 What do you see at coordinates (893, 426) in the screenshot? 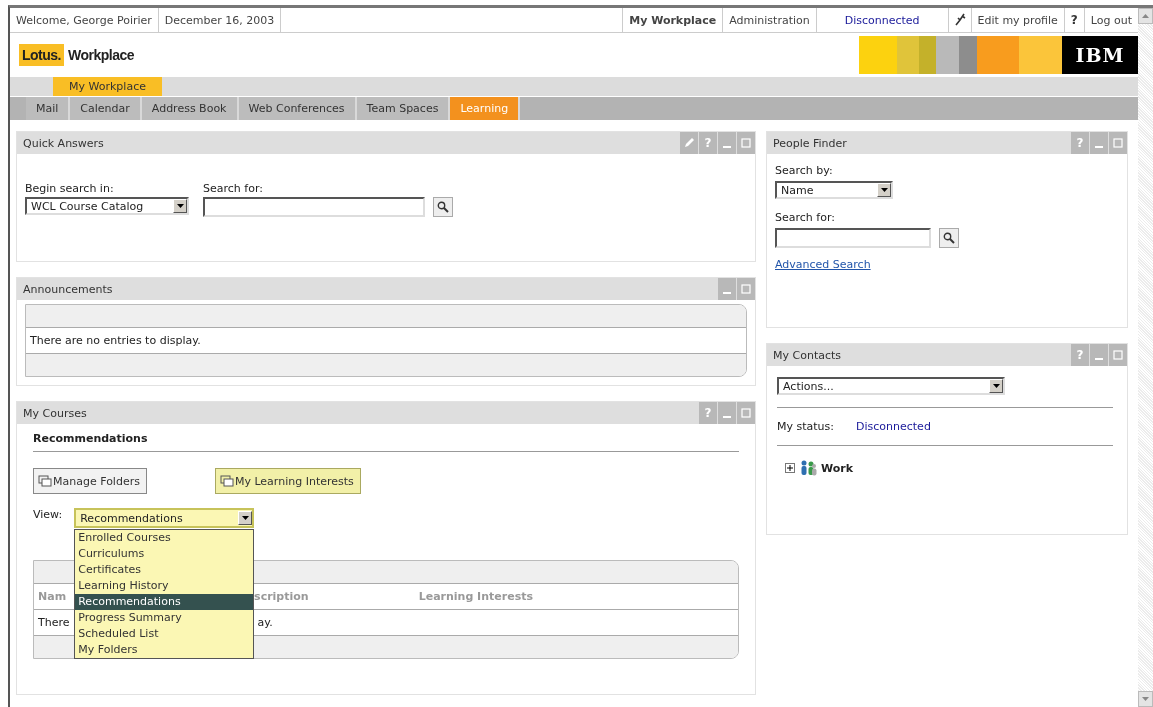
I see `status-value: Disconnected` at bounding box center [893, 426].